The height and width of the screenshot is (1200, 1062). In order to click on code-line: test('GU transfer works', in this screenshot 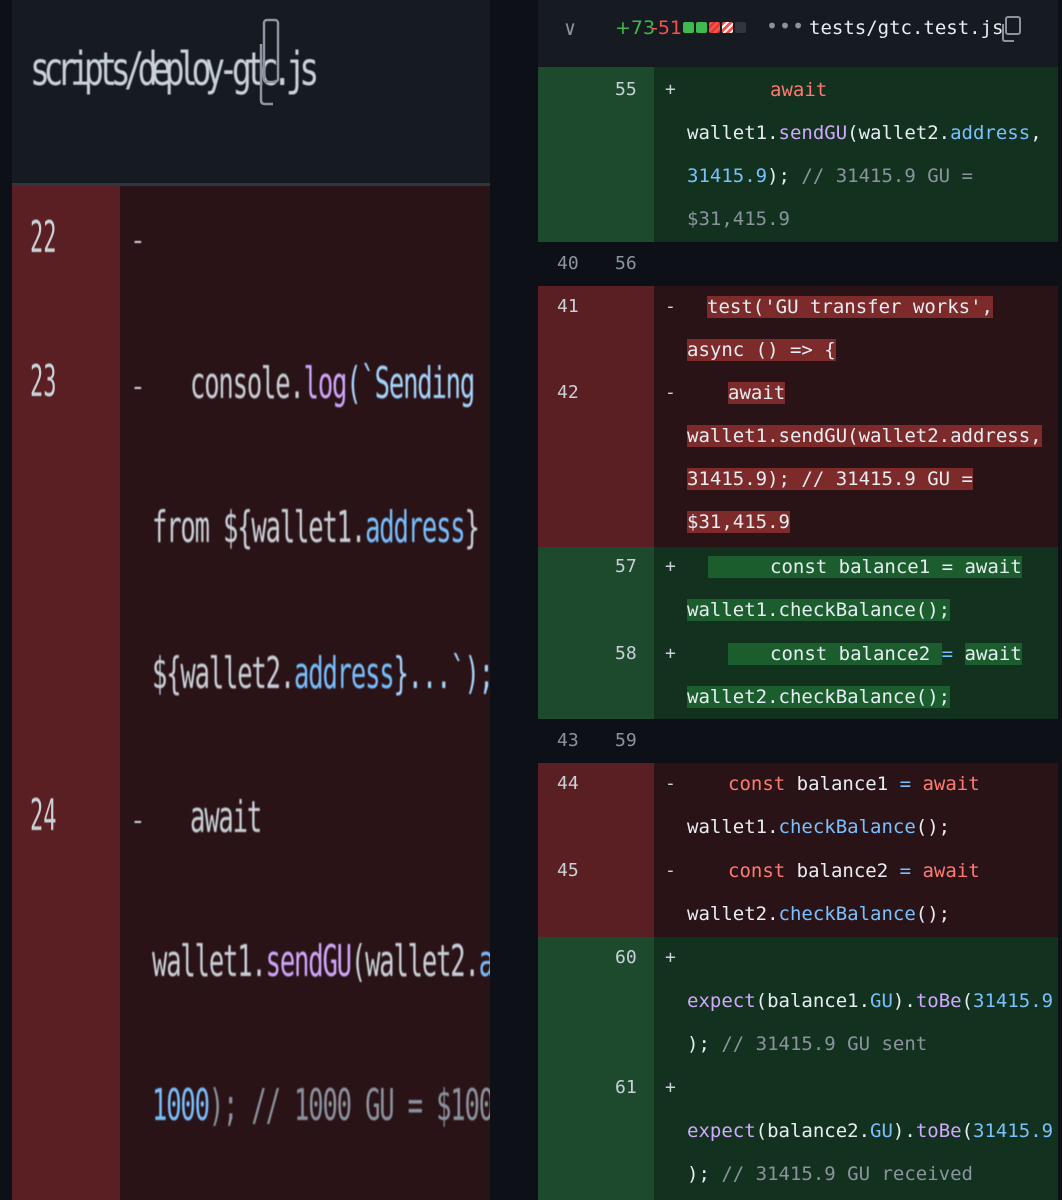, I will do `click(850, 307)`.